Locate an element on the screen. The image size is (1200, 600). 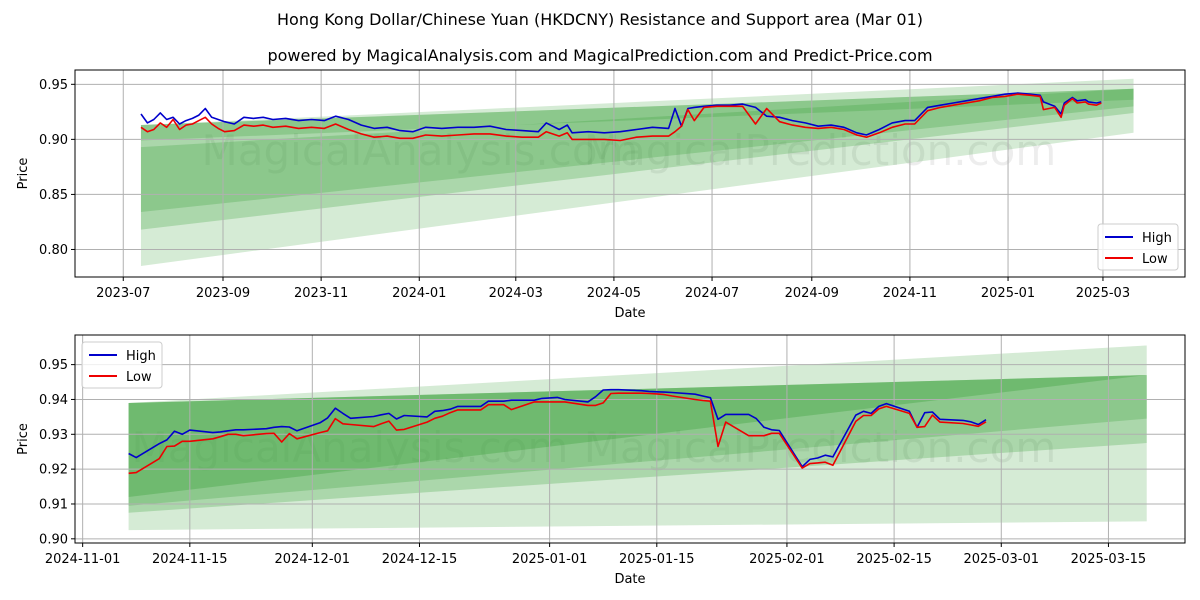
x-tick-label: 2024-11 is located at coordinates (910, 293).